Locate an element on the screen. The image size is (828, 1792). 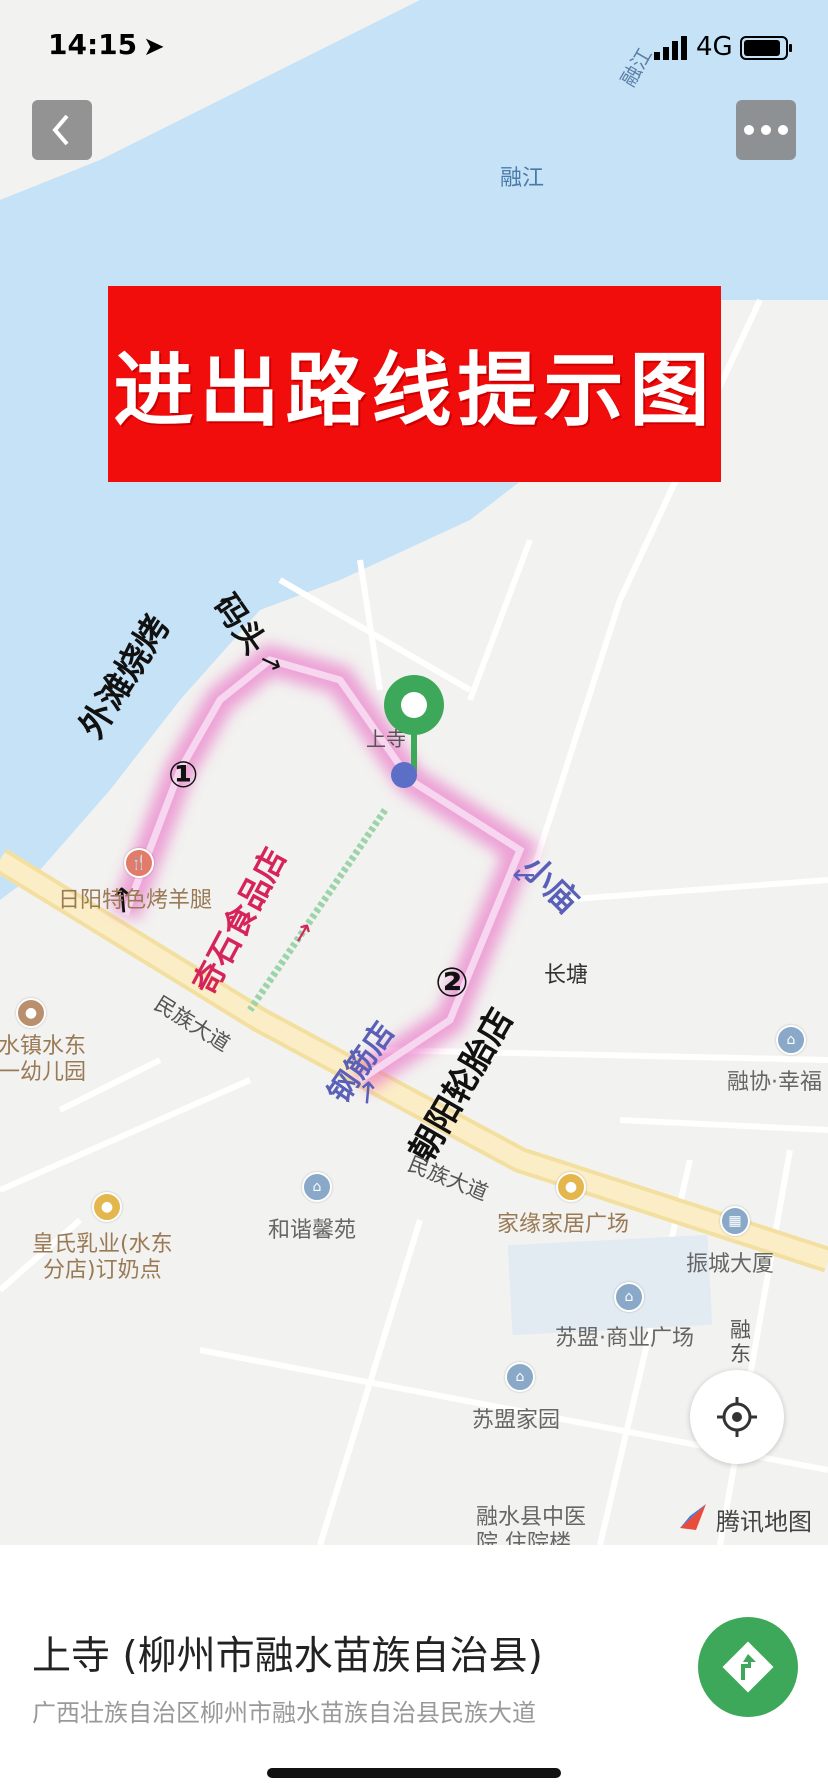
poi-zhencheng: 振城大厦 is located at coordinates (730, 1262).